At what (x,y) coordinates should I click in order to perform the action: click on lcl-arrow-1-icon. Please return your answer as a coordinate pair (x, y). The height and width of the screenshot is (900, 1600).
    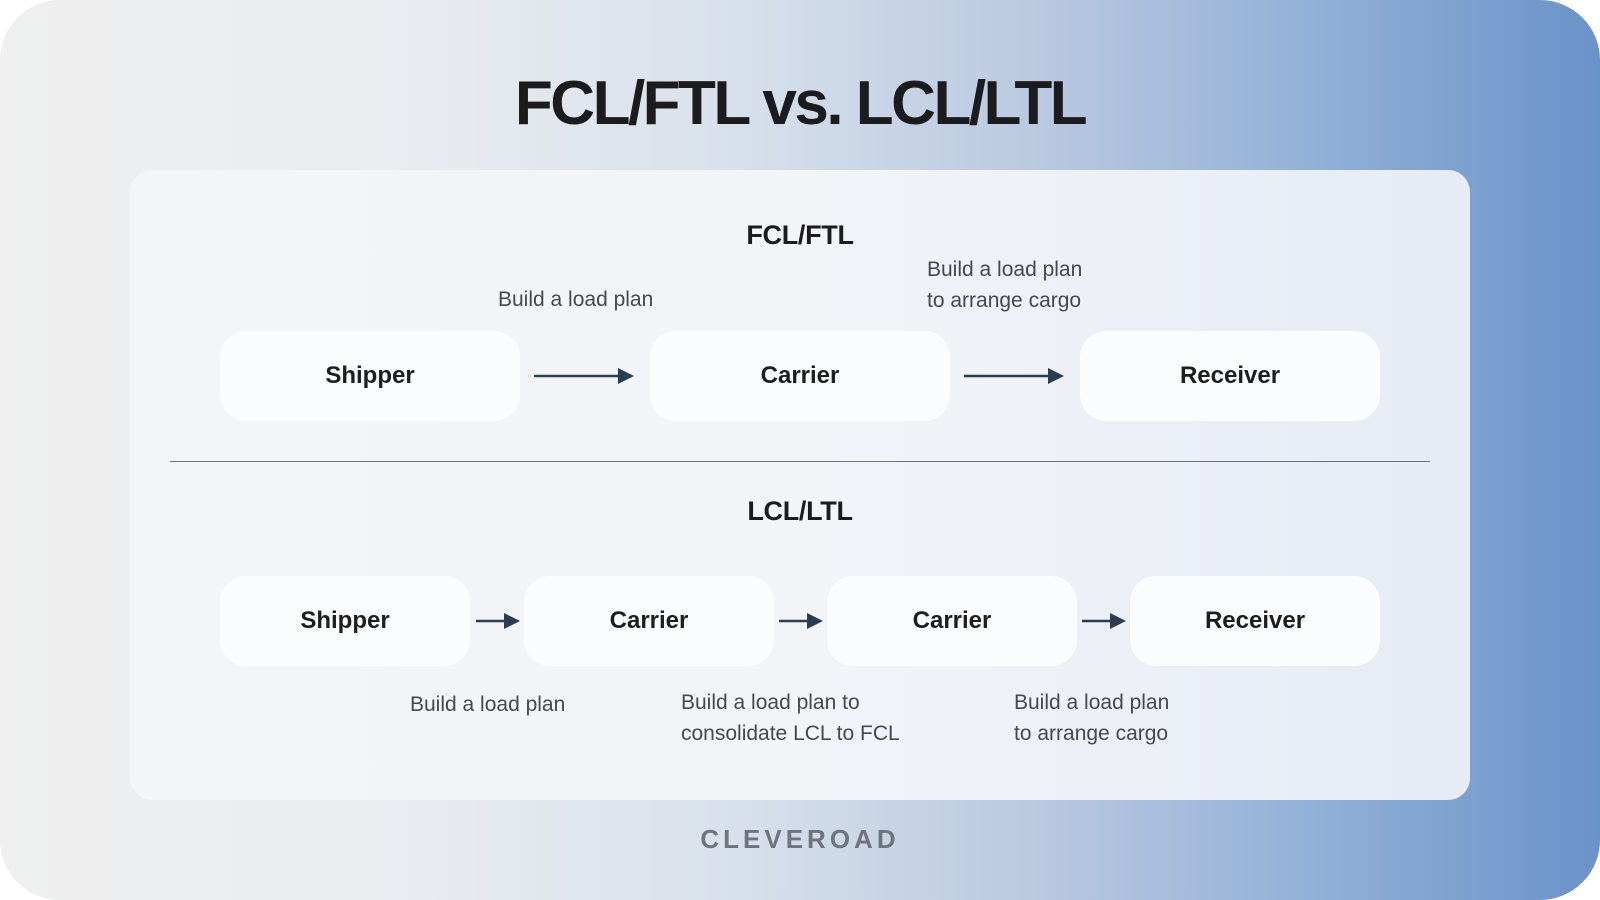
    Looking at the image, I should click on (498, 621).